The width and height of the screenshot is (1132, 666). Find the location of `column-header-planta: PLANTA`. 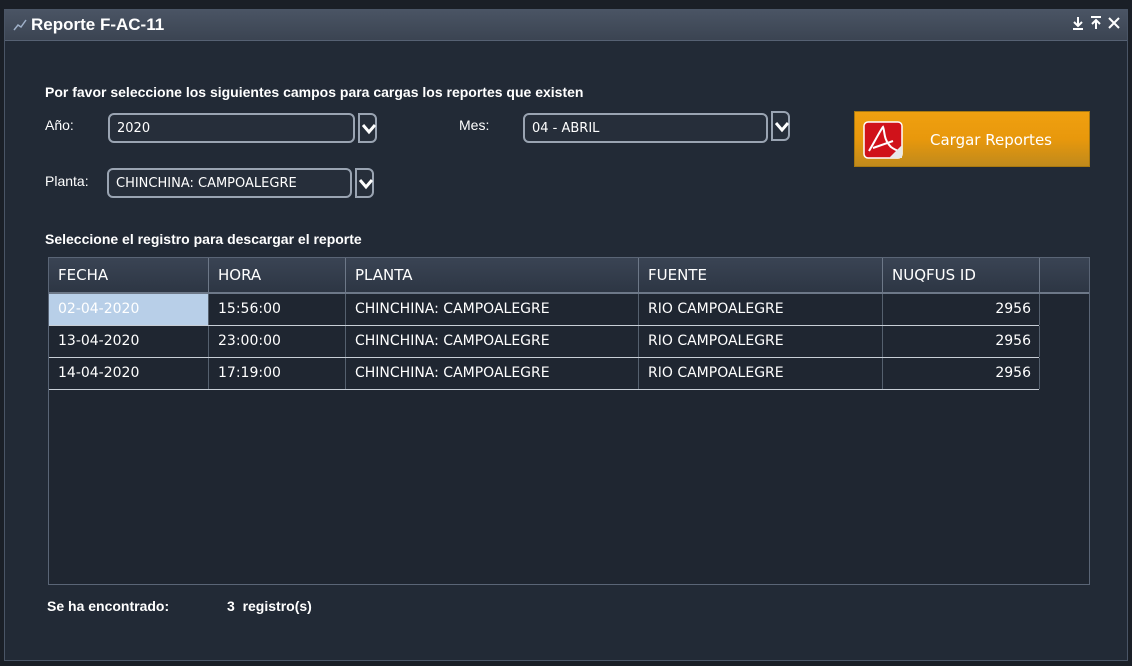

column-header-planta: PLANTA is located at coordinates (492, 275).